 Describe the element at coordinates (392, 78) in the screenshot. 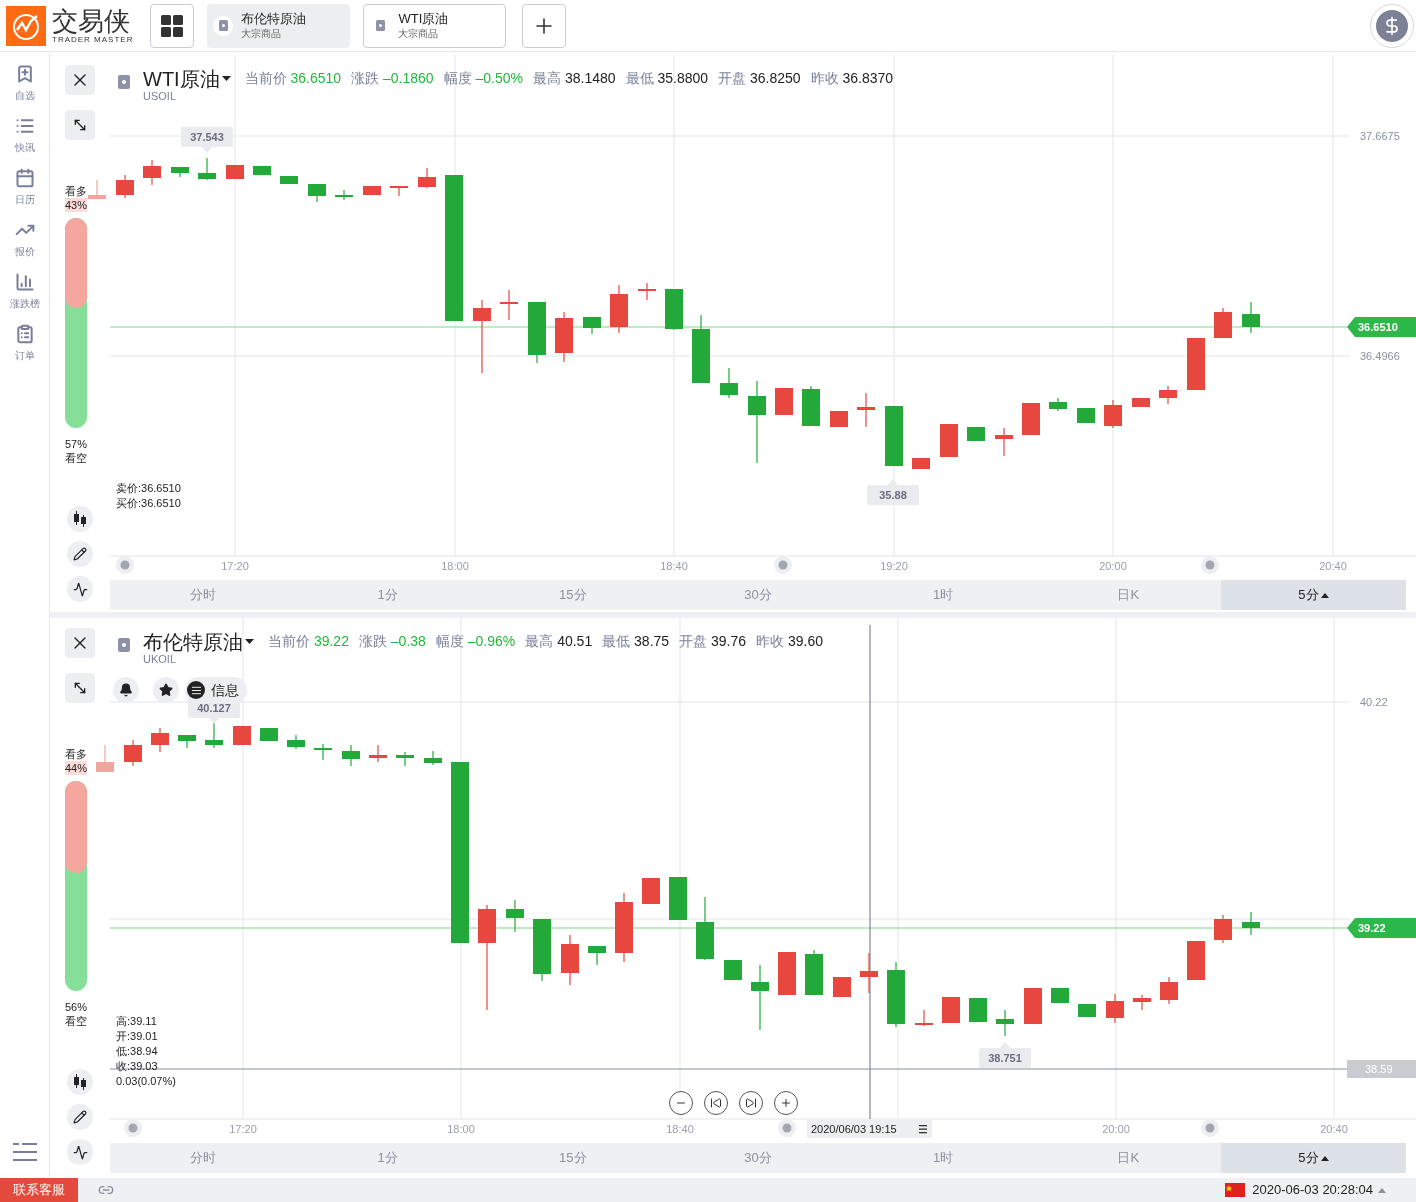

I see `quote-stat: 涨跌 –0.1860` at that location.